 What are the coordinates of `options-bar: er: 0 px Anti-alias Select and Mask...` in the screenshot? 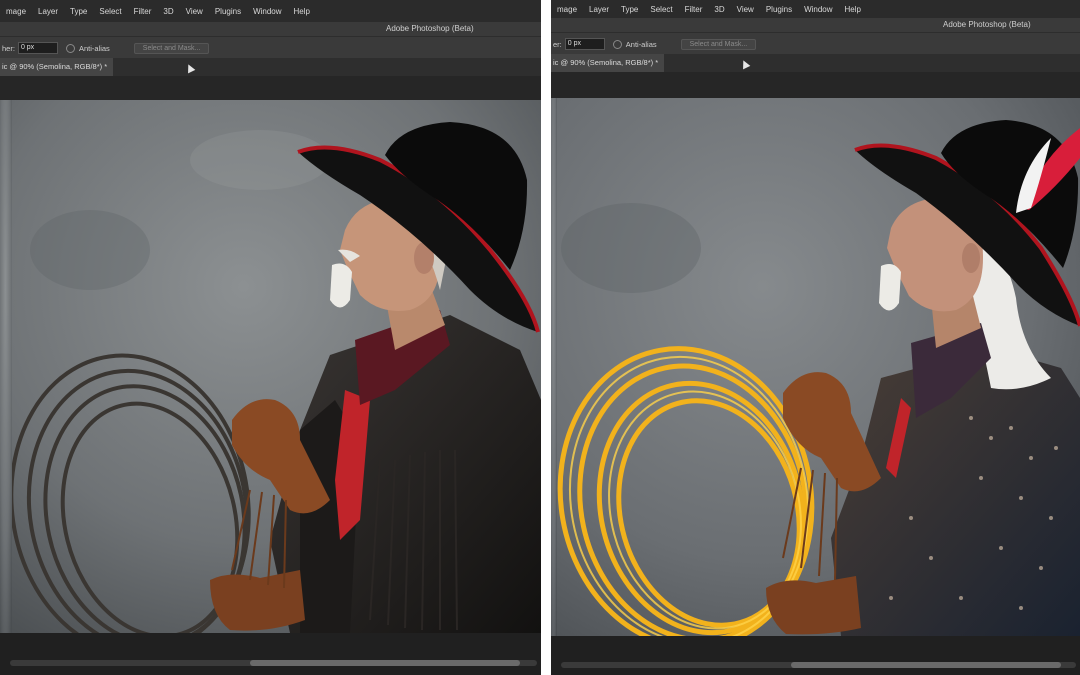 It's located at (815, 43).